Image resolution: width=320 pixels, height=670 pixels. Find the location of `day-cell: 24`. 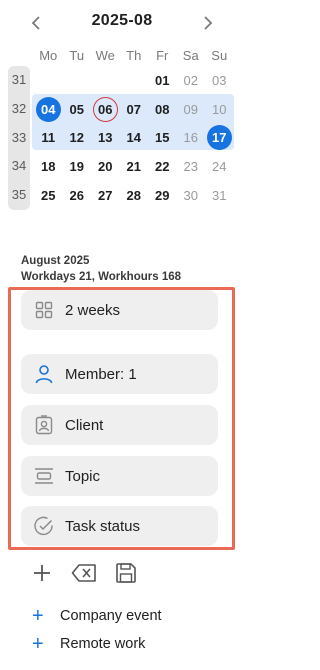

day-cell: 24 is located at coordinates (219, 166).